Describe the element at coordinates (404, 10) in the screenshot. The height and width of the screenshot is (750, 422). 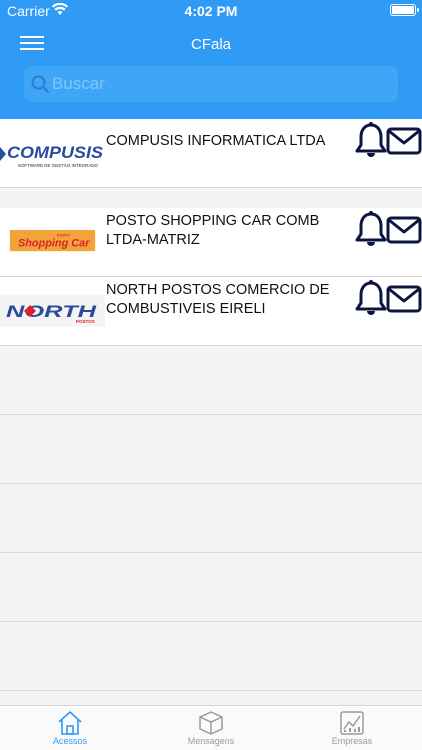
I see `battery-icon` at that location.